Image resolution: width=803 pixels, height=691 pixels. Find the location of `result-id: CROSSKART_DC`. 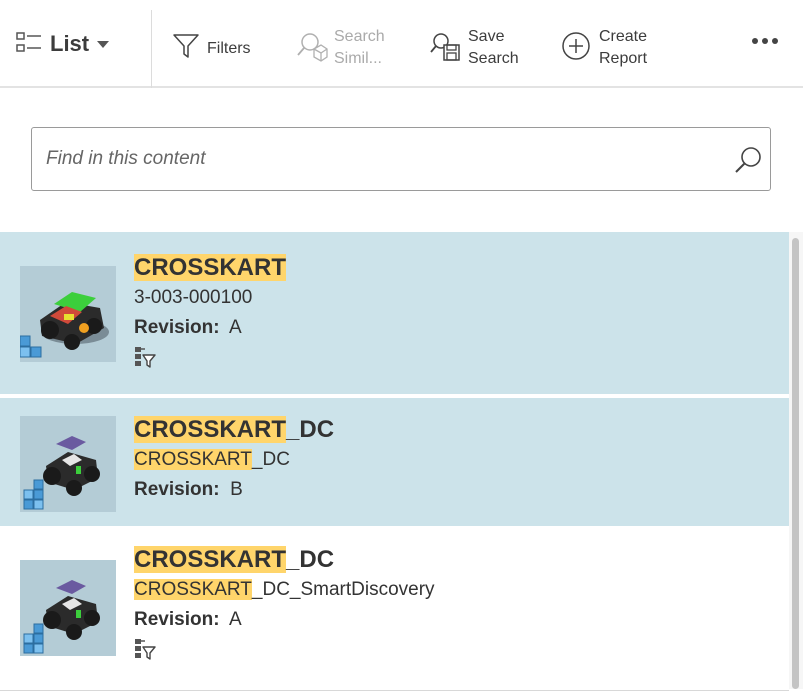

result-id: CROSSKART_DC is located at coordinates (212, 459).